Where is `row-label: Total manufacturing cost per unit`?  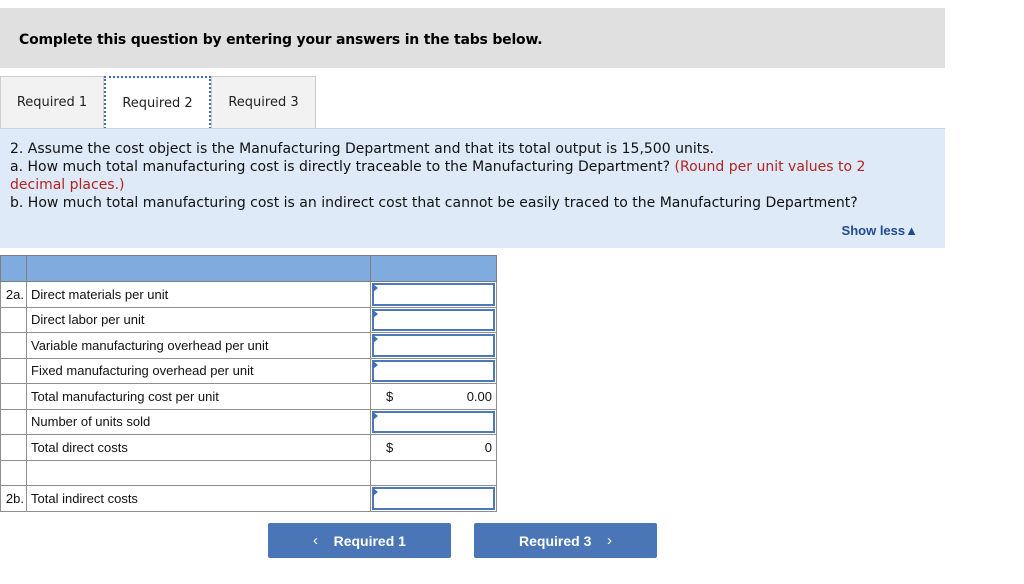
row-label: Total manufacturing cost per unit is located at coordinates (198, 396).